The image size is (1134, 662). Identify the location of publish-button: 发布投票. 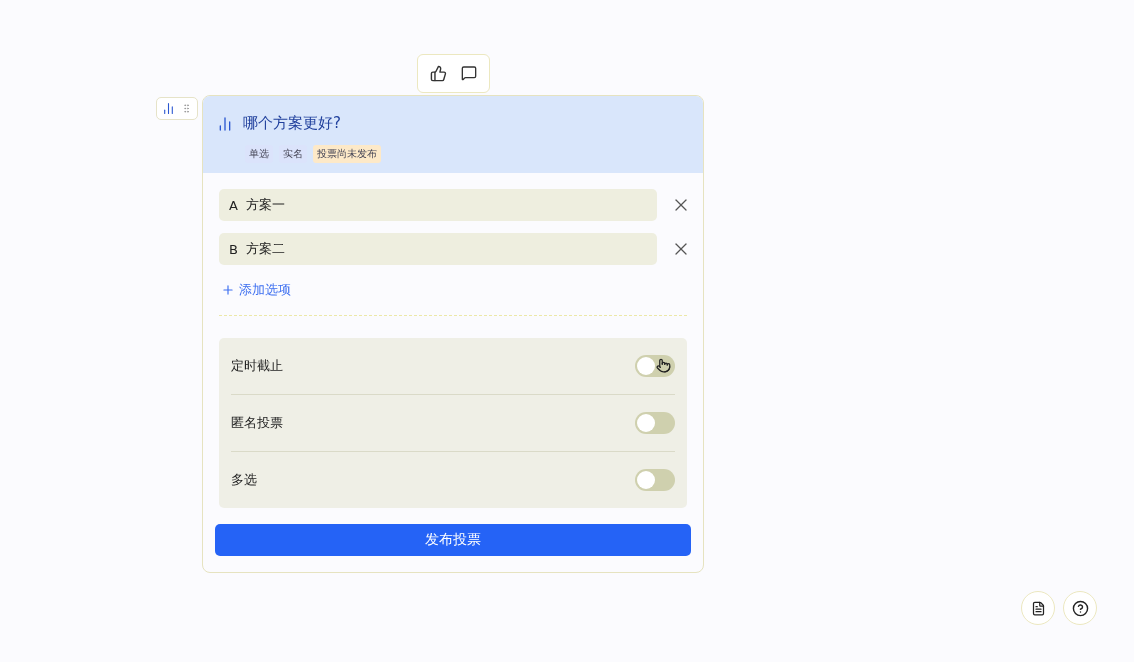
(453, 540).